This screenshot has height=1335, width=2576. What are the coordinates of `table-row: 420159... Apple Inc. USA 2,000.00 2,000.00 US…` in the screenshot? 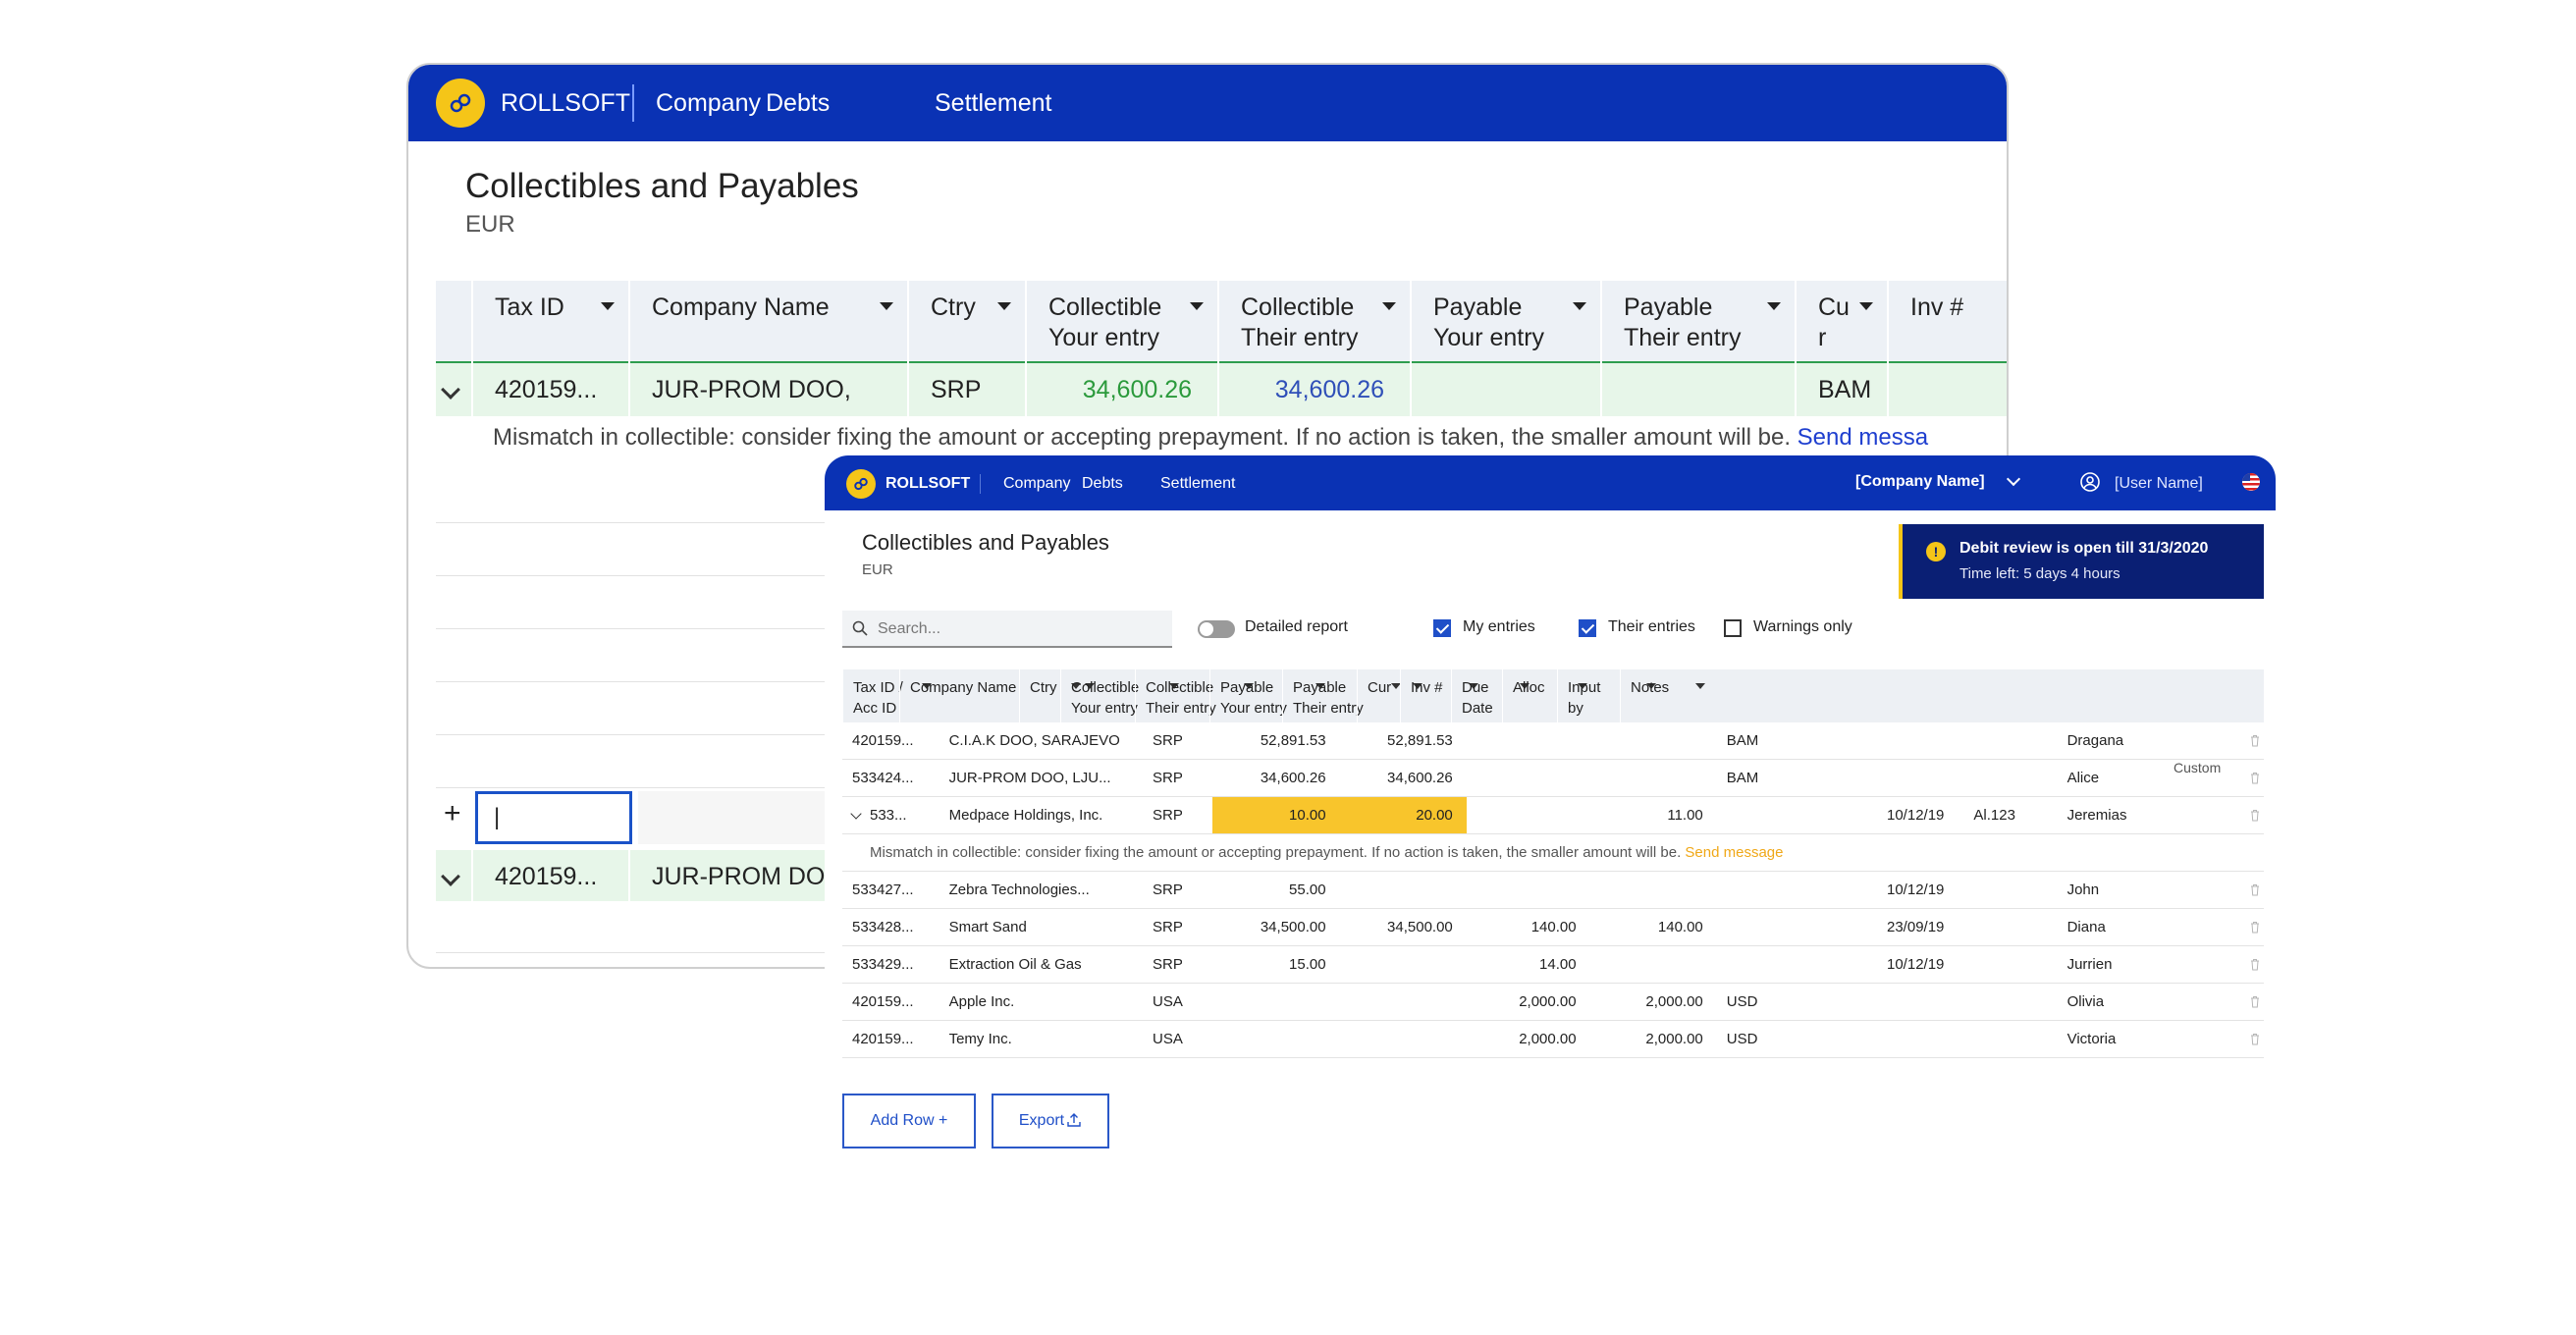 It's located at (1553, 1002).